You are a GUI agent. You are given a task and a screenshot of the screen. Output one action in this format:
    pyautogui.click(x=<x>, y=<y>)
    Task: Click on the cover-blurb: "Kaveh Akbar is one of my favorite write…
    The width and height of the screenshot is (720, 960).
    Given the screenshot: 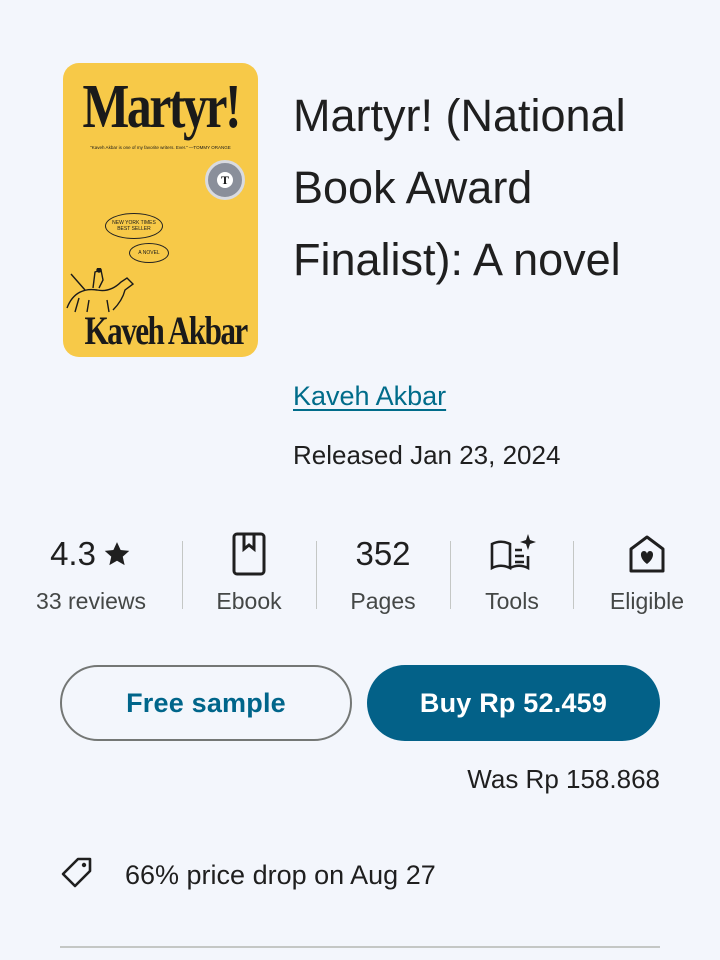 What is the action you would take?
    pyautogui.click(x=160, y=147)
    